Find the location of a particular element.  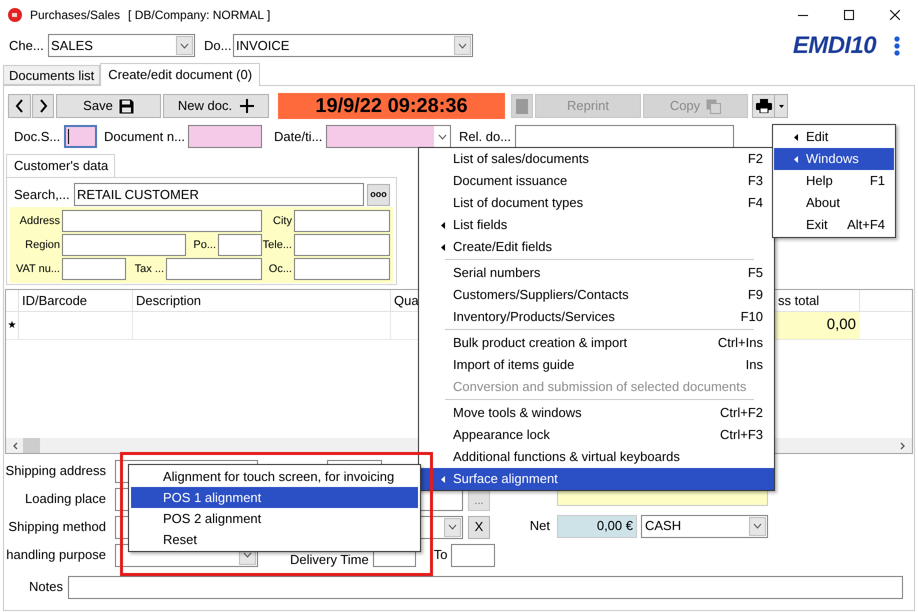

field-label: To is located at coordinates (441, 555).